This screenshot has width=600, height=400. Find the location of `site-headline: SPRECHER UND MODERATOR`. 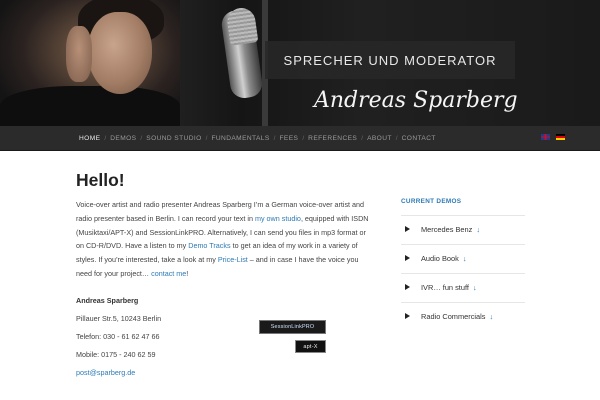

site-headline: SPRECHER UND MODERATOR is located at coordinates (390, 60).